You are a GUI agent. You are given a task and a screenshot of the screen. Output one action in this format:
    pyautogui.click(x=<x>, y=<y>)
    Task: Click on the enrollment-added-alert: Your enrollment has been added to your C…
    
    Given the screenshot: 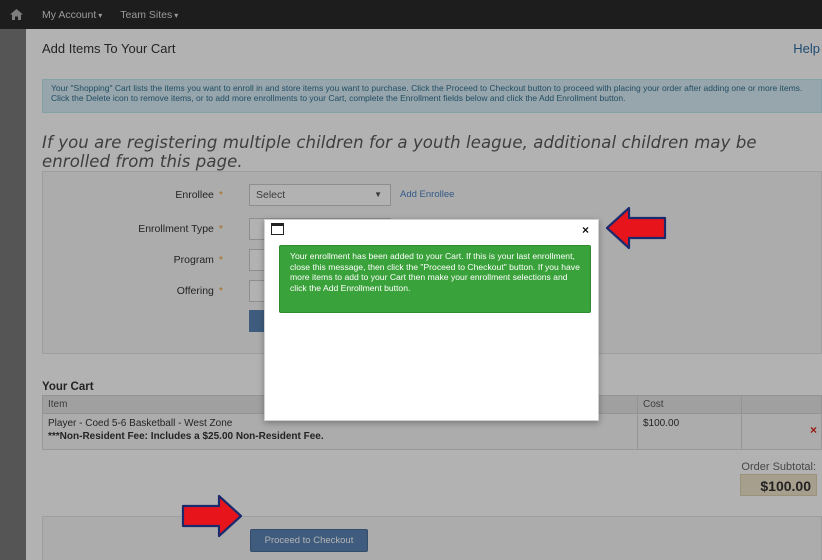 What is the action you would take?
    pyautogui.click(x=435, y=279)
    